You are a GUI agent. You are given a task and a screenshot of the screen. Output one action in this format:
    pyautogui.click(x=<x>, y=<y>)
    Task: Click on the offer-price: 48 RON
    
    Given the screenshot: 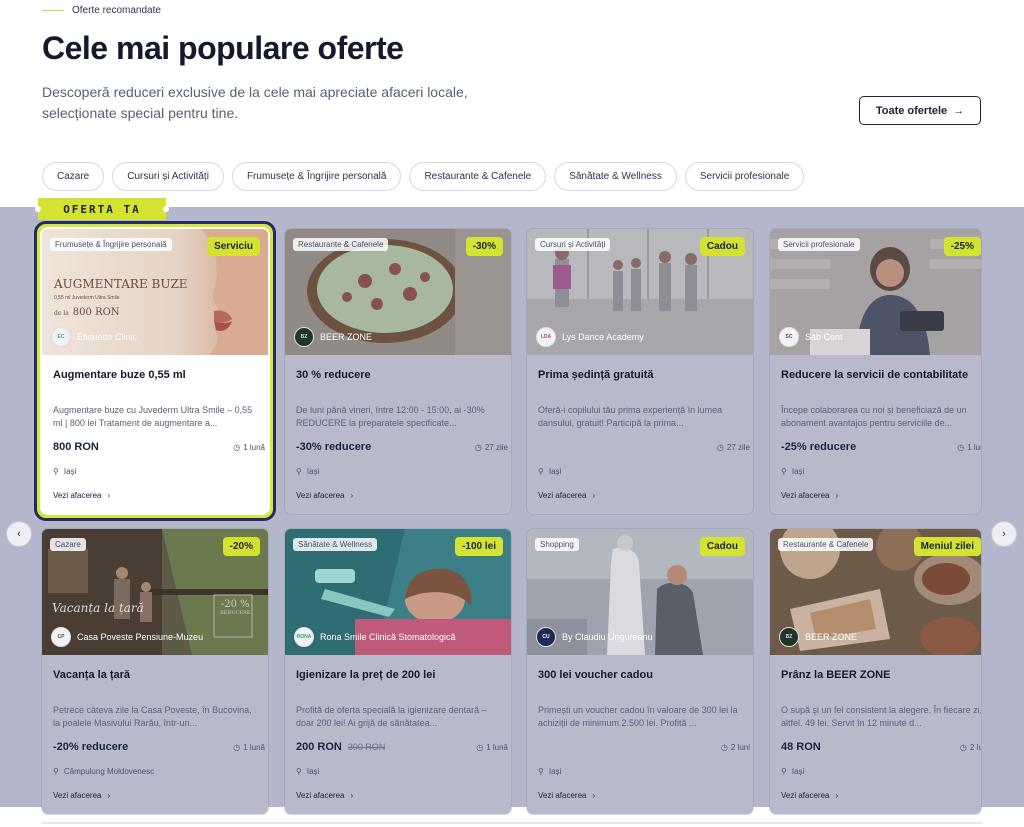 What is the action you would take?
    pyautogui.click(x=801, y=747)
    